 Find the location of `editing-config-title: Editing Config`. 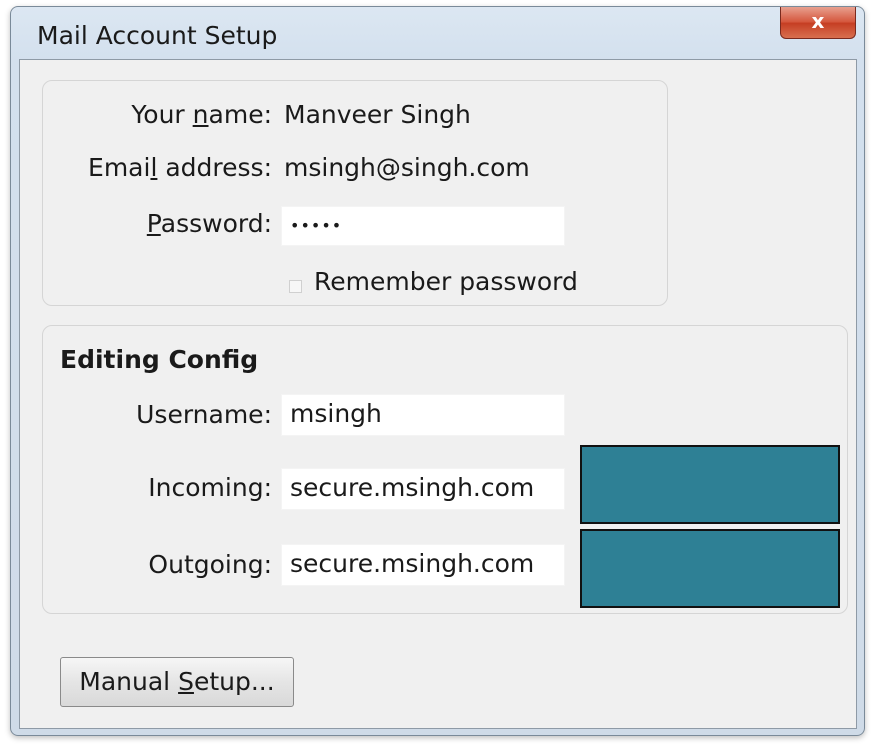

editing-config-title: Editing Config is located at coordinates (159, 359).